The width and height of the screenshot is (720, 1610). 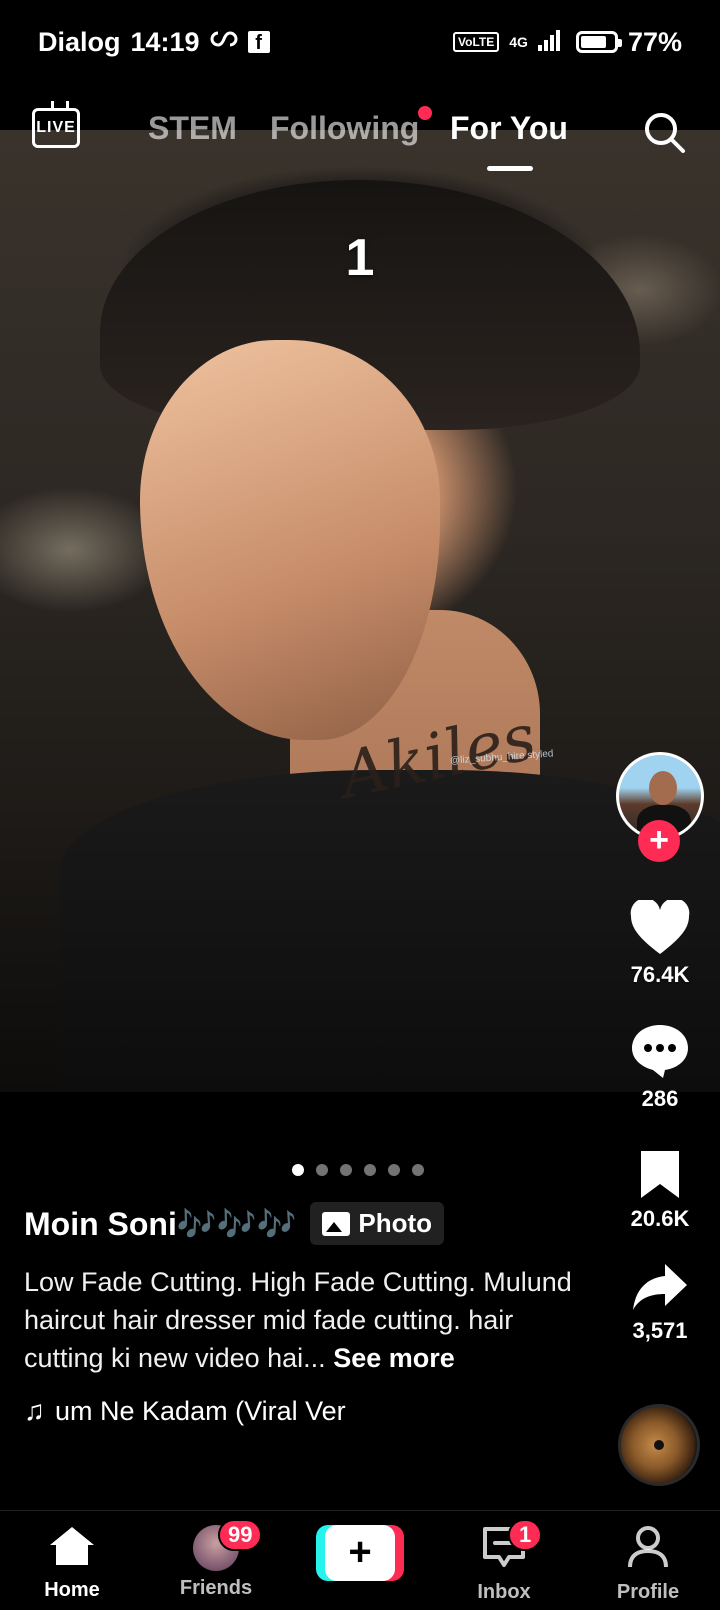 What do you see at coordinates (394, 1358) in the screenshot?
I see `see-more-link: See more` at bounding box center [394, 1358].